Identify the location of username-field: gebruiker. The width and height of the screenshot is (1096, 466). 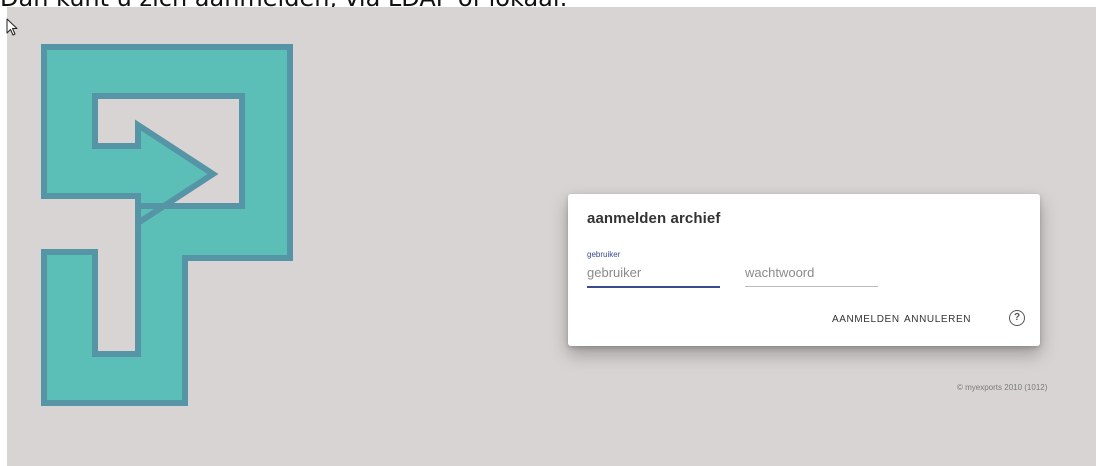
(653, 268).